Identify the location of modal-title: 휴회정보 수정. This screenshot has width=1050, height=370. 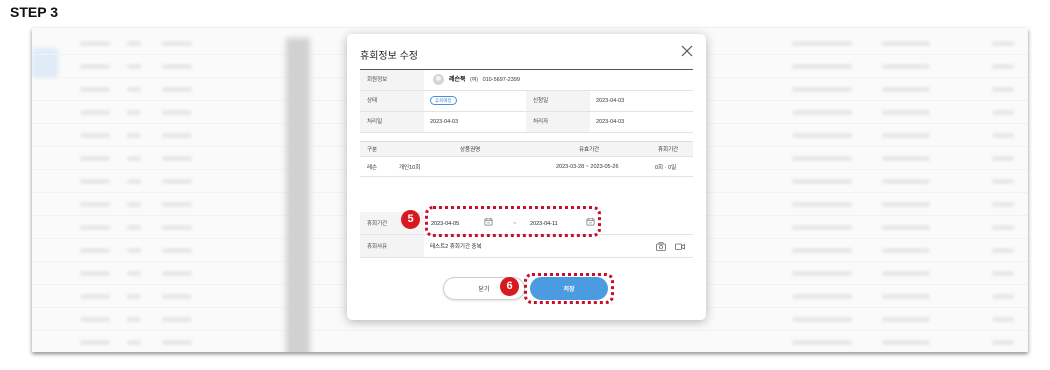
(389, 56).